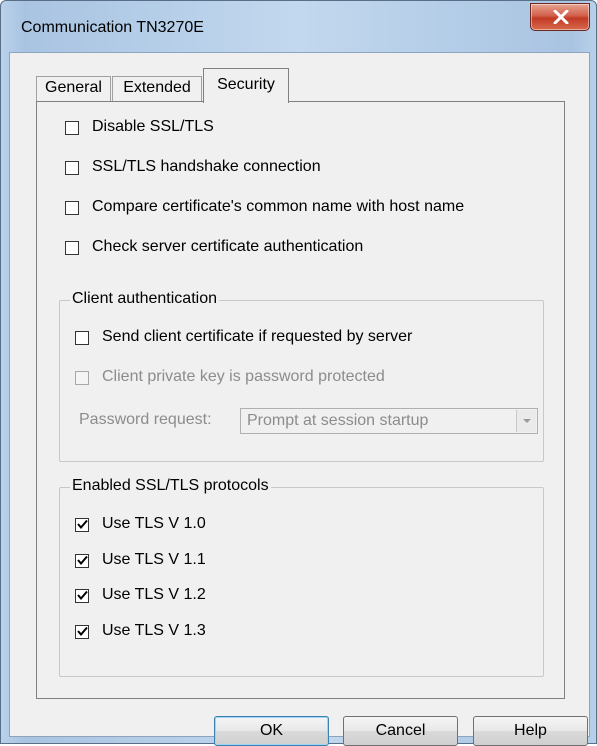 The width and height of the screenshot is (597, 746). Describe the element at coordinates (299, 26) in the screenshot. I see `title-bar: Communication TN3270E` at that location.